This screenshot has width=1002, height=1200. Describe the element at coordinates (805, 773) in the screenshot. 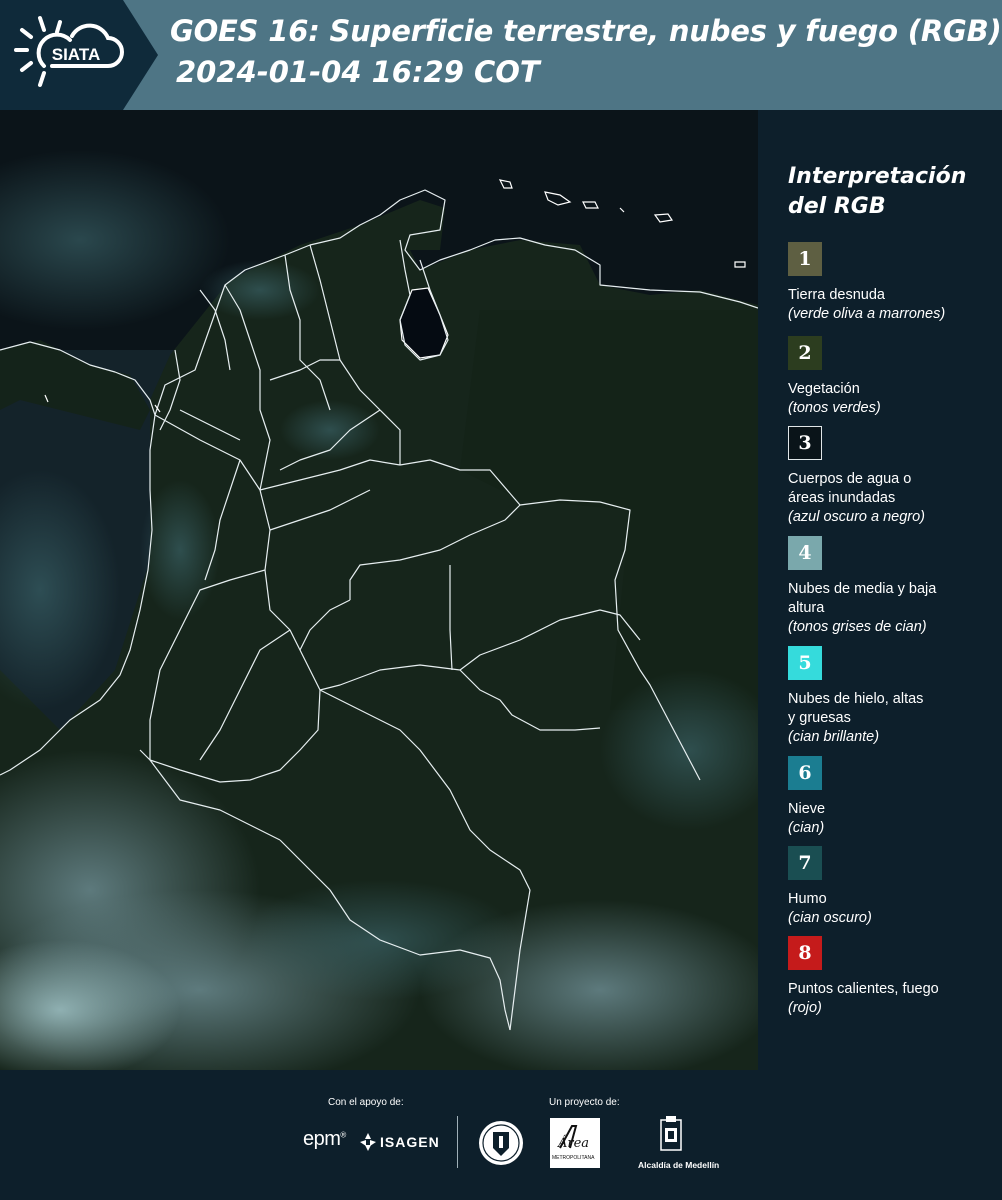

I see `legend-swatch: 6` at that location.